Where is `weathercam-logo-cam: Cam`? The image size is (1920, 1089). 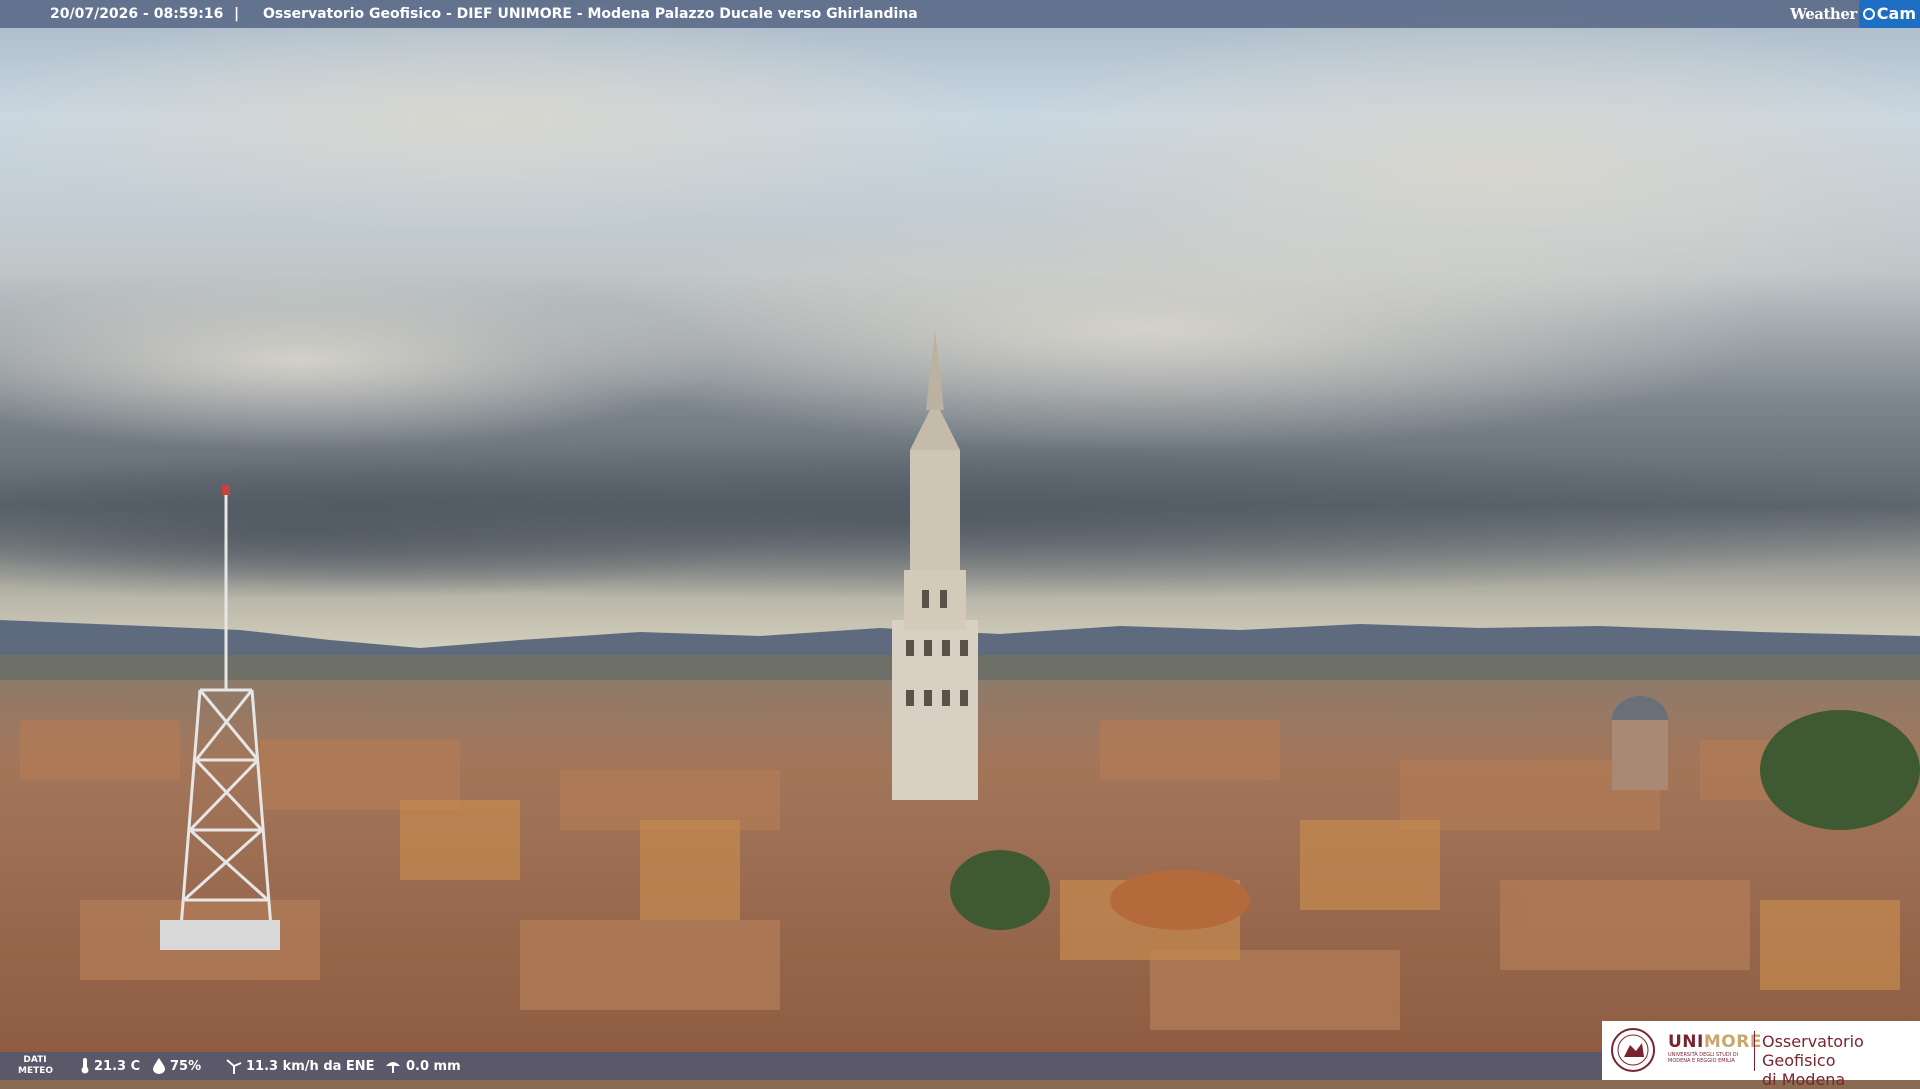
weathercam-logo-cam: Cam is located at coordinates (1889, 14).